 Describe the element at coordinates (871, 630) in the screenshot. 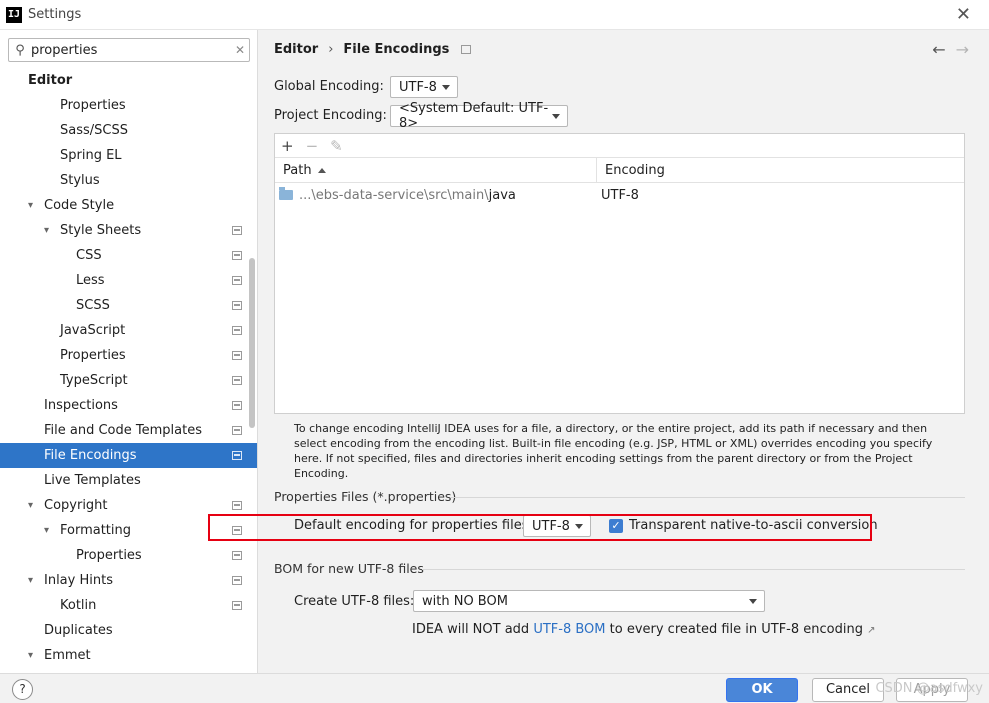

I see `external-link-icon: ↗` at that location.